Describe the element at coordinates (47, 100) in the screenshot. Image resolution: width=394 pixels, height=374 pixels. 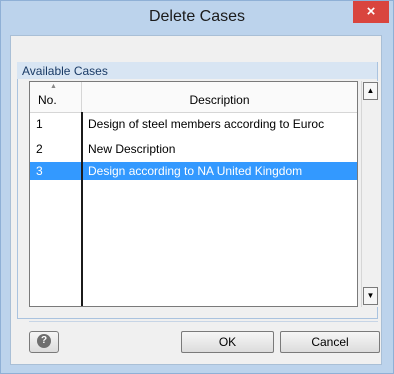
I see `column-header-no-label: No.` at that location.